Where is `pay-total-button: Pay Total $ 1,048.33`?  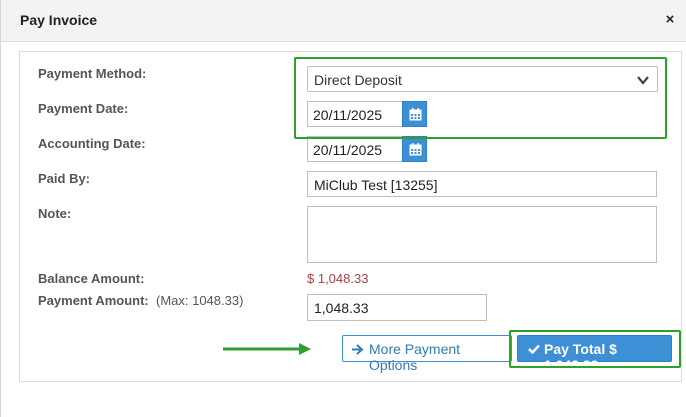 pay-total-button: Pay Total $ 1,048.33 is located at coordinates (594, 354).